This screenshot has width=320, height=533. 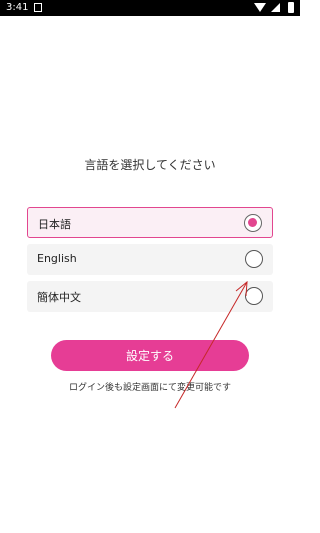 I want to click on signal-icon, so click(x=275, y=7).